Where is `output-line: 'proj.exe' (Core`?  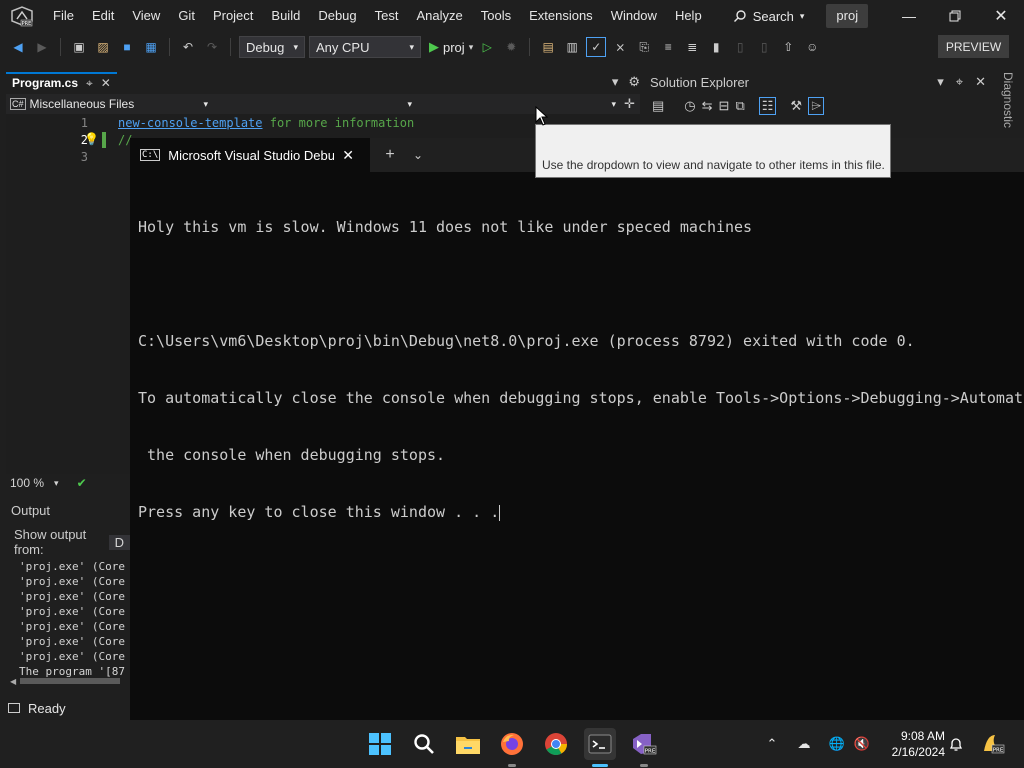
output-line: 'proj.exe' (Core is located at coordinates (72, 626).